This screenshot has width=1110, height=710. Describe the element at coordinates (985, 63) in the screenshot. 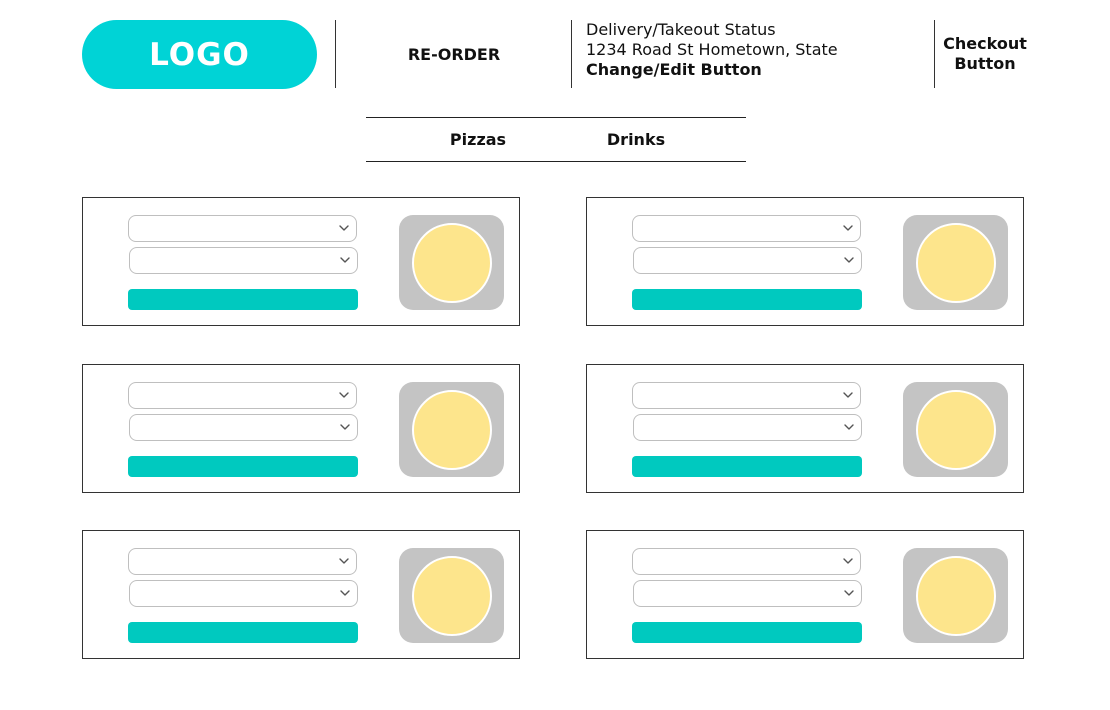

I see `checkout-label-line2: Button` at that location.